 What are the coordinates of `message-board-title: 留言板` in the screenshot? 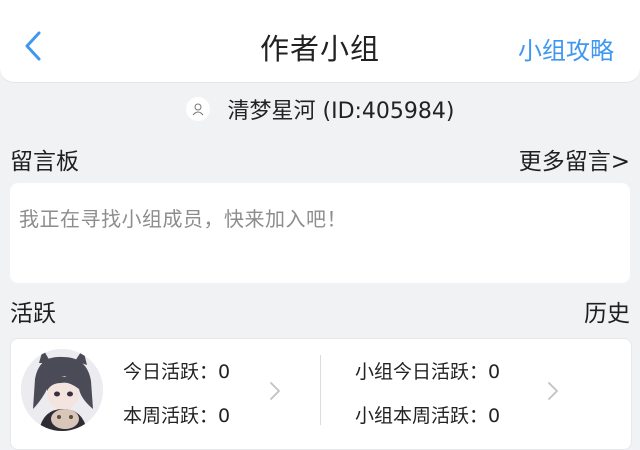 It's located at (44, 162).